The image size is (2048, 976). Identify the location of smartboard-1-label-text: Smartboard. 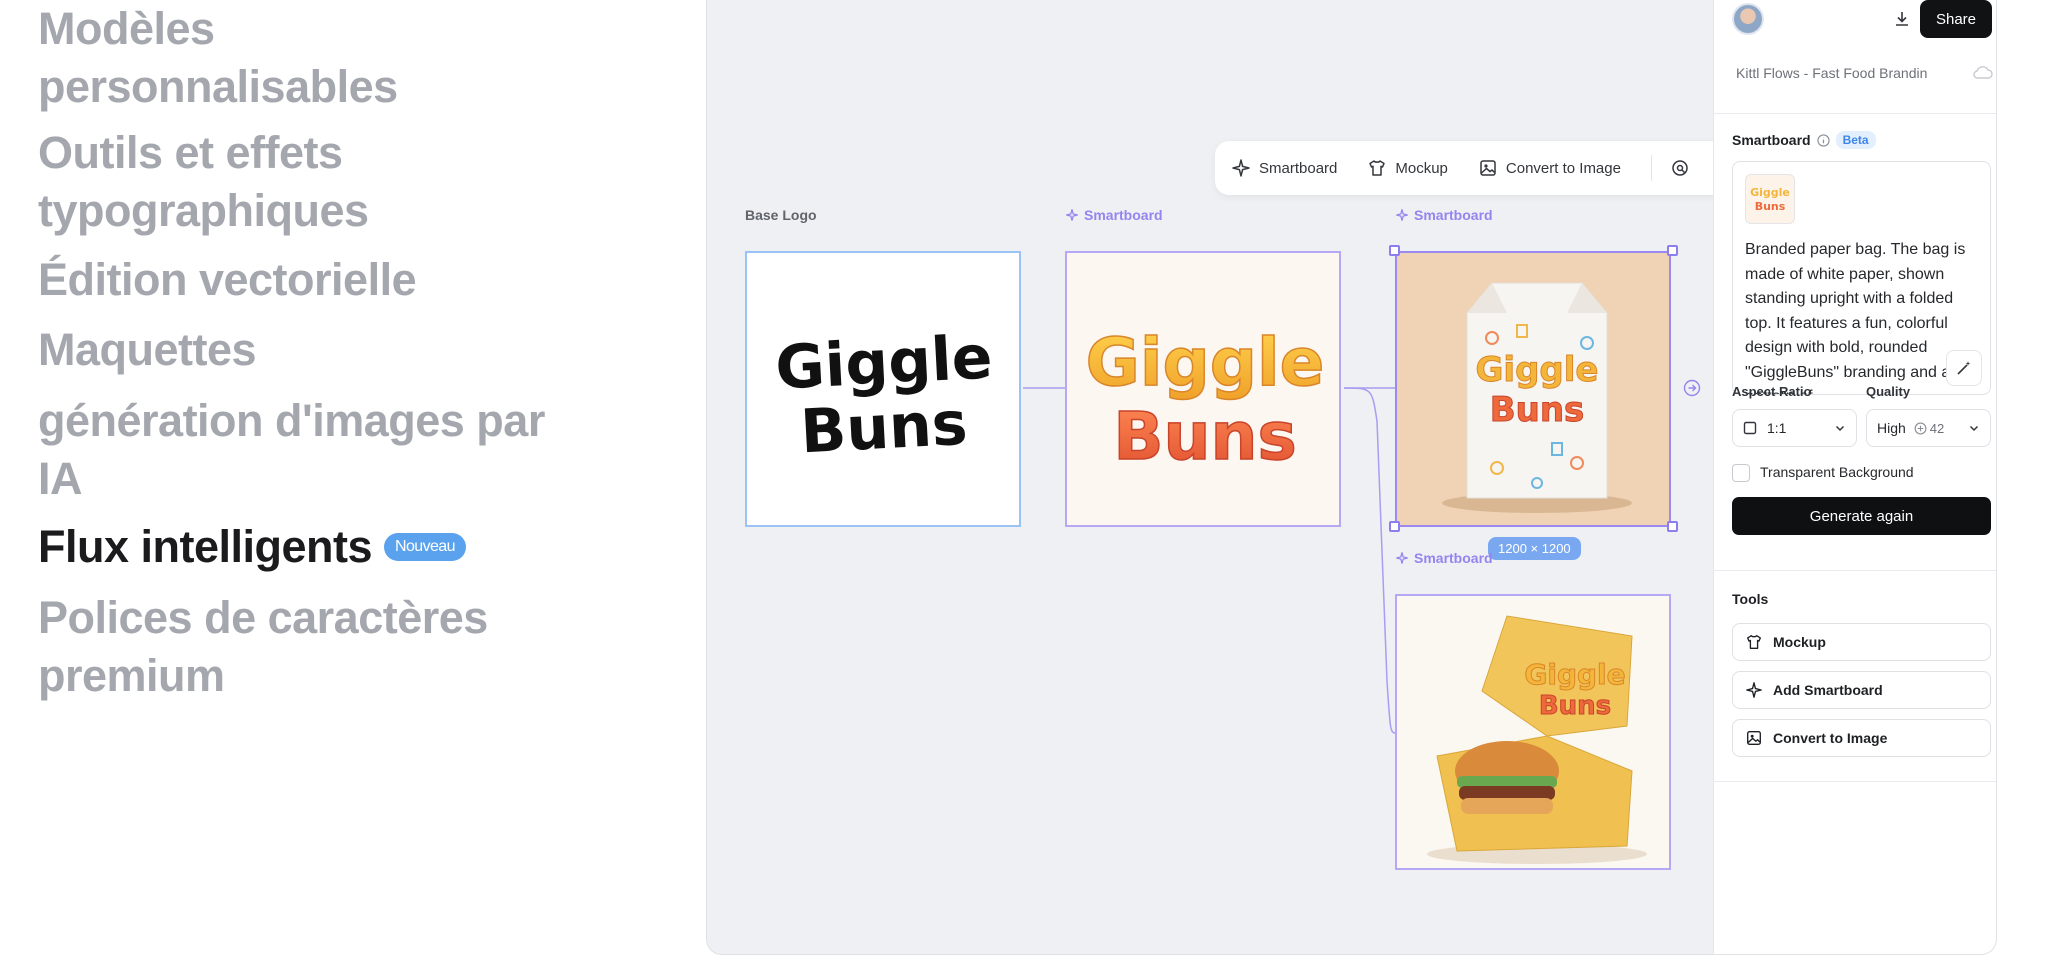
(1123, 215).